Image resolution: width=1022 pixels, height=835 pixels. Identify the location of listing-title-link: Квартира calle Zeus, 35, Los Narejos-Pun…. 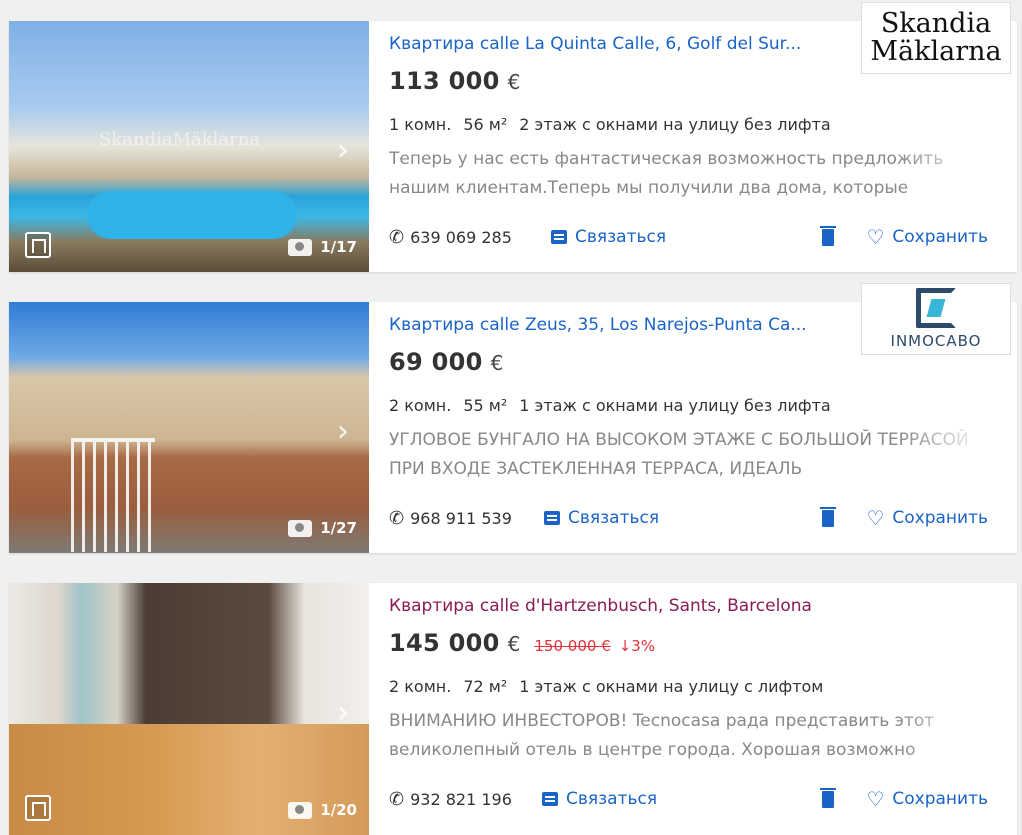
(598, 325).